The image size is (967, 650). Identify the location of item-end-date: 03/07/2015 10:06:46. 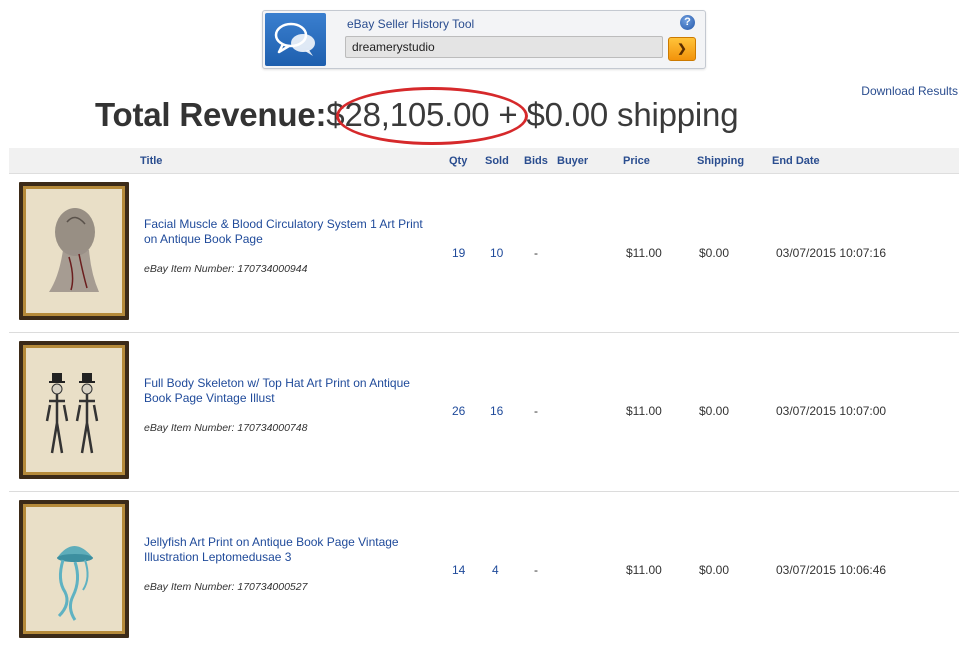
(831, 570).